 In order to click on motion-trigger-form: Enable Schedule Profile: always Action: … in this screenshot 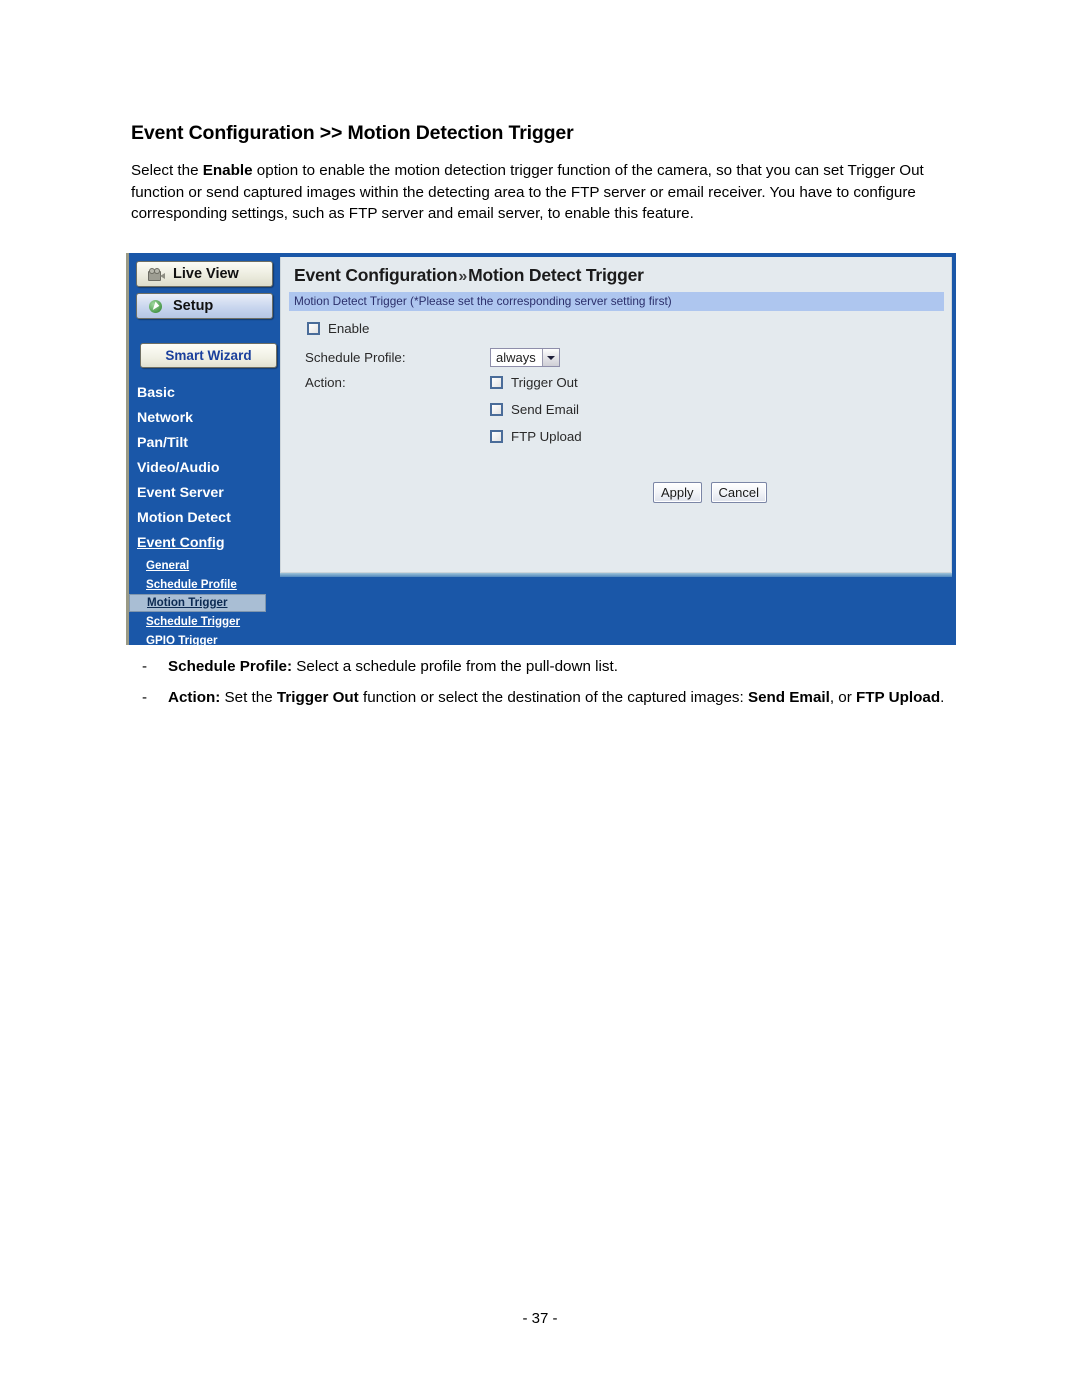, I will do `click(616, 414)`.